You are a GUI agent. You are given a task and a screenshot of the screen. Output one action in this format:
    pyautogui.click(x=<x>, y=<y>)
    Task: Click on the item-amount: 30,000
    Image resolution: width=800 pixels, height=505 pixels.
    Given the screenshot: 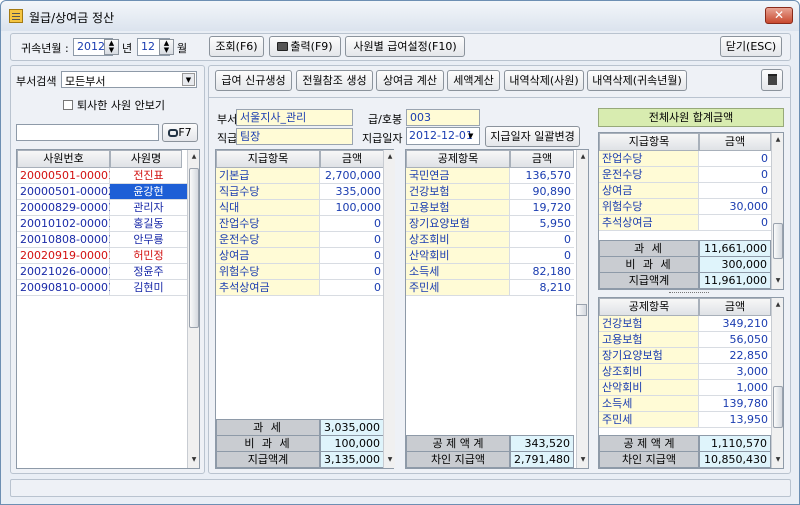 What is the action you would take?
    pyautogui.click(x=735, y=207)
    